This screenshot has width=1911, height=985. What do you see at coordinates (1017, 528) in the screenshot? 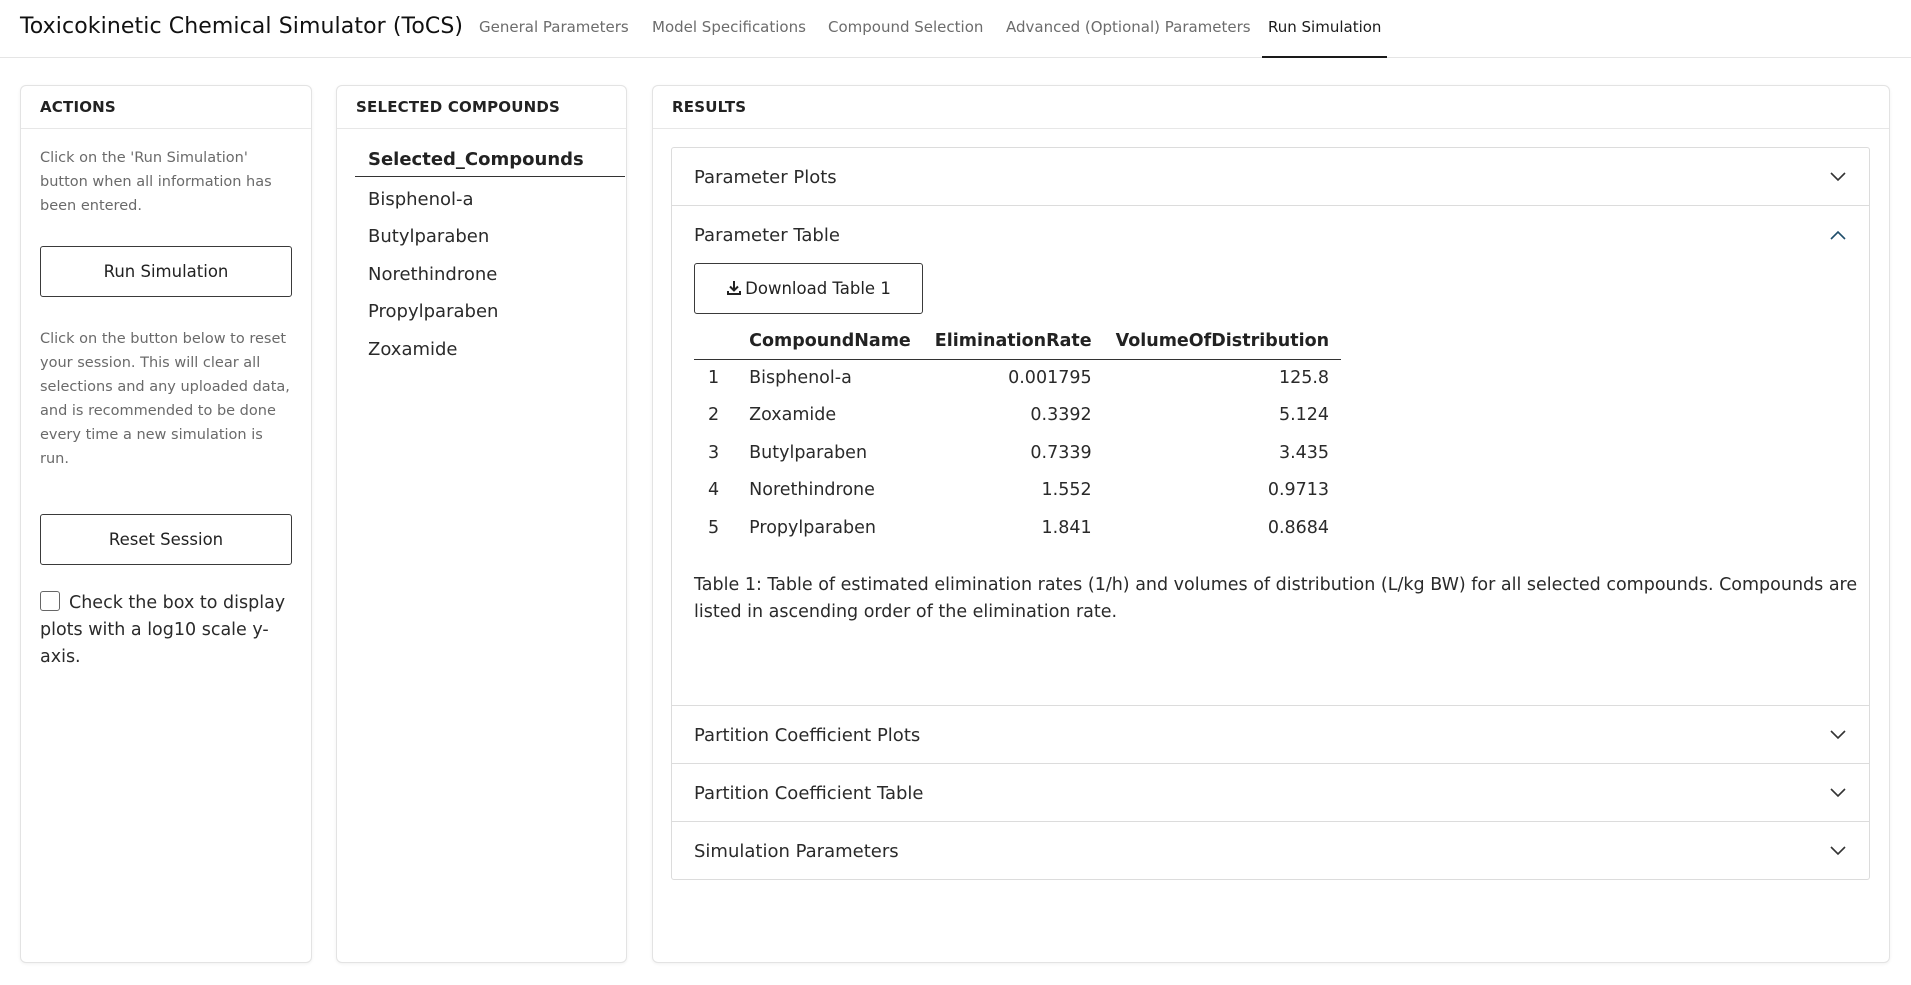
I see `table-row: 5 Propylparaben 1.841 0.8684` at bounding box center [1017, 528].